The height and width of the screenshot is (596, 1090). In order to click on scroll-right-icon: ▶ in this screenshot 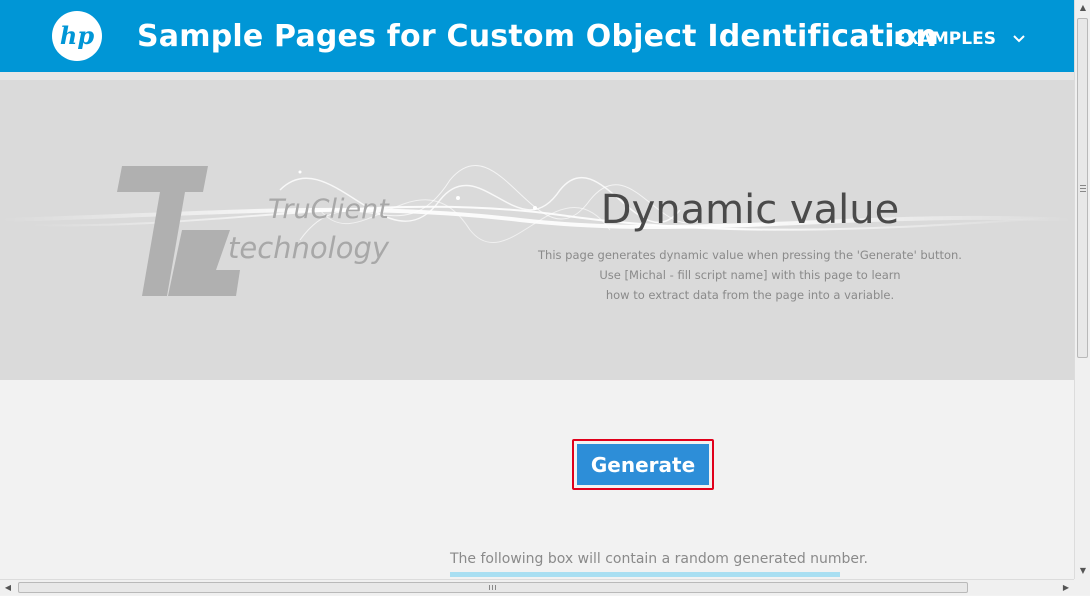, I will do `click(1066, 588)`.